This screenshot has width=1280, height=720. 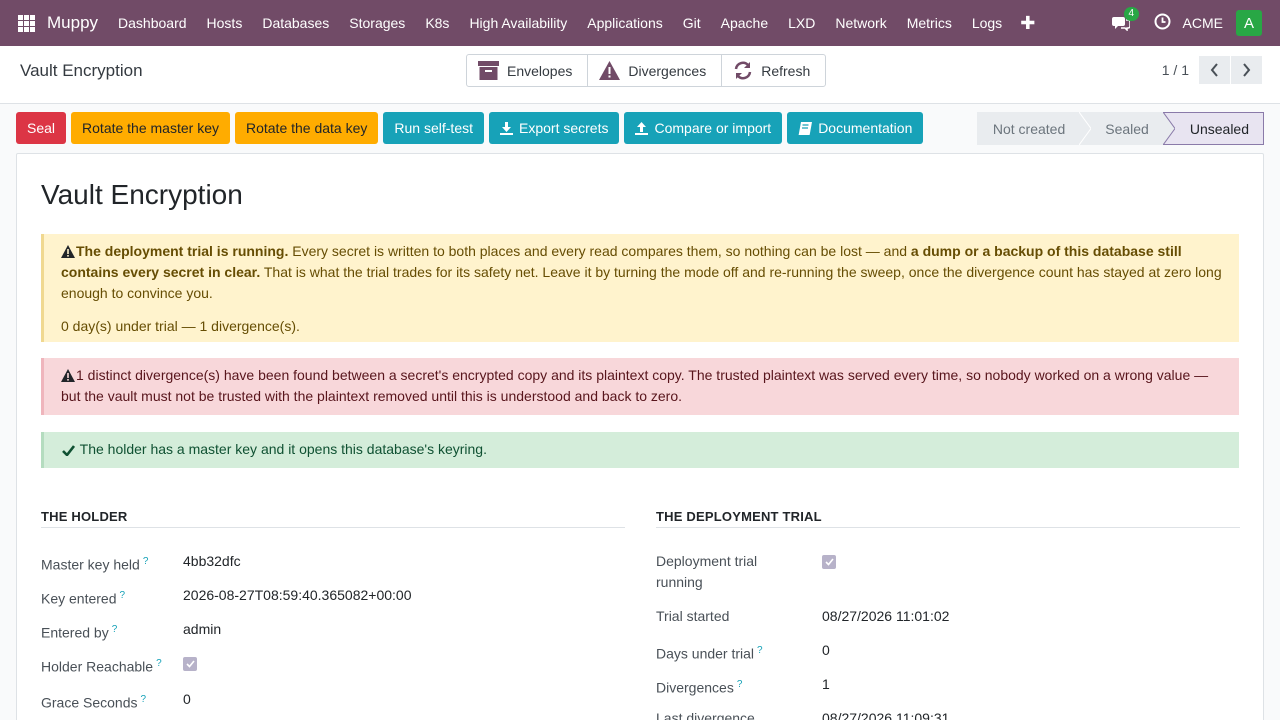 I want to click on pager-previous-button, so click(x=1214, y=70).